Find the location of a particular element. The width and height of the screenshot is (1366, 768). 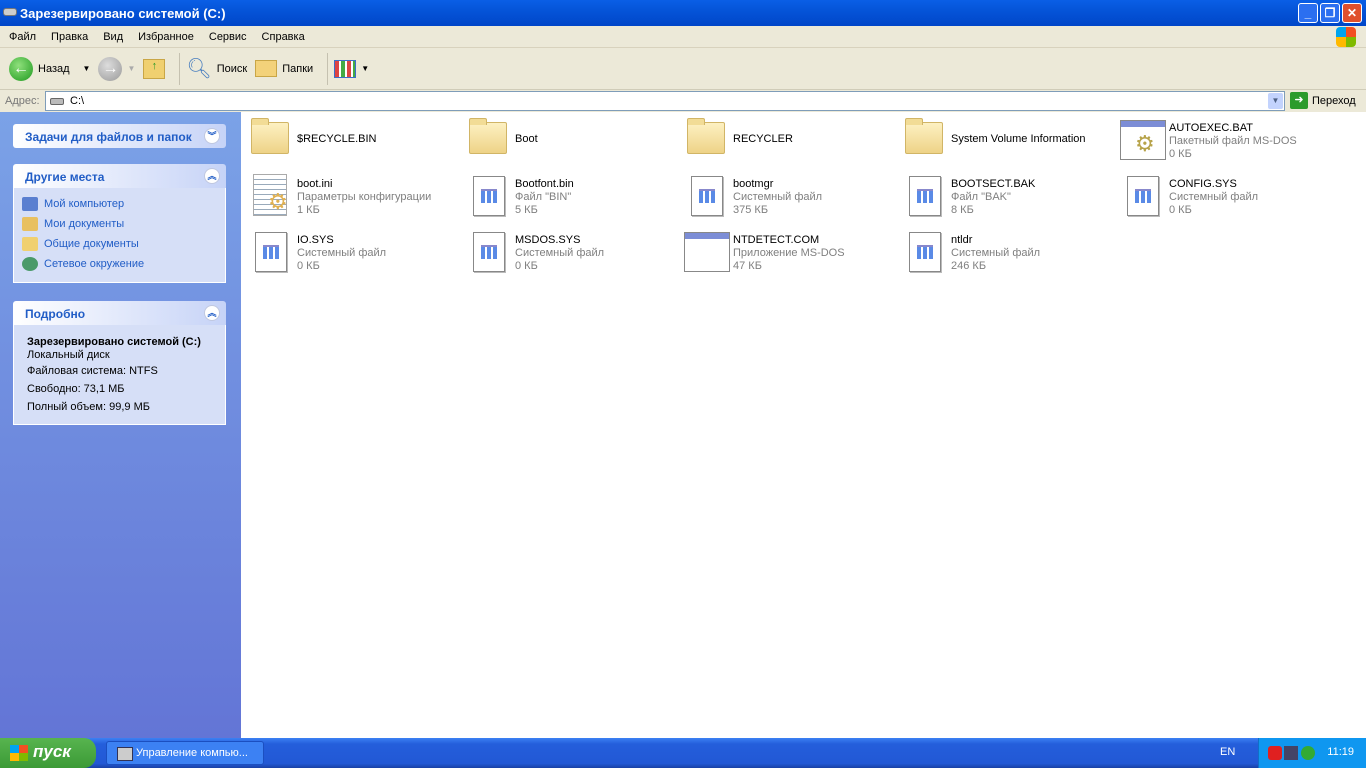

menu-help: Справка is located at coordinates (283, 37).